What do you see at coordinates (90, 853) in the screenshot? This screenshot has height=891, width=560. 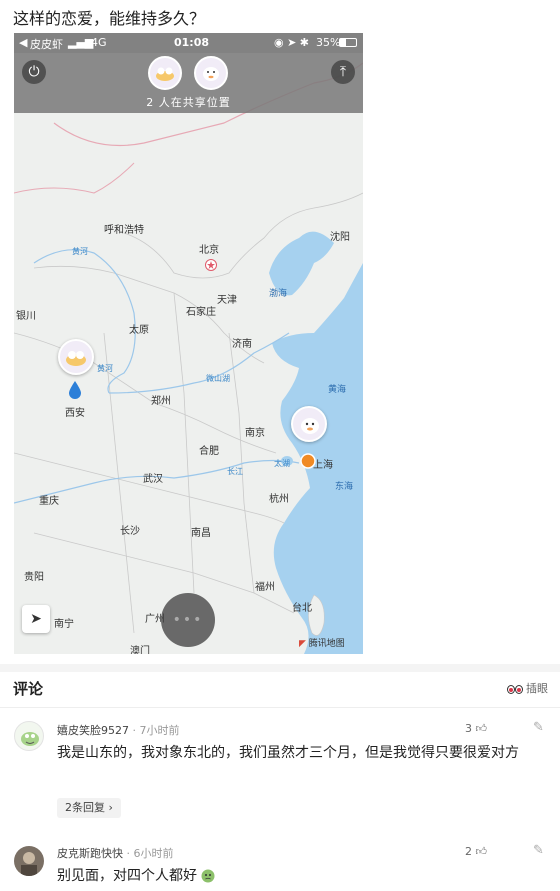 I see `commenter-username: 皮克斯跑快快` at bounding box center [90, 853].